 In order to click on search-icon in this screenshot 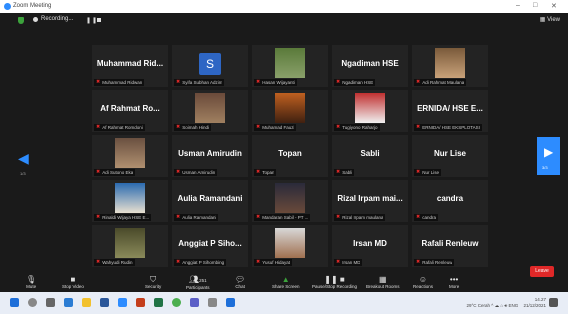, I will do `click(32, 302)`.